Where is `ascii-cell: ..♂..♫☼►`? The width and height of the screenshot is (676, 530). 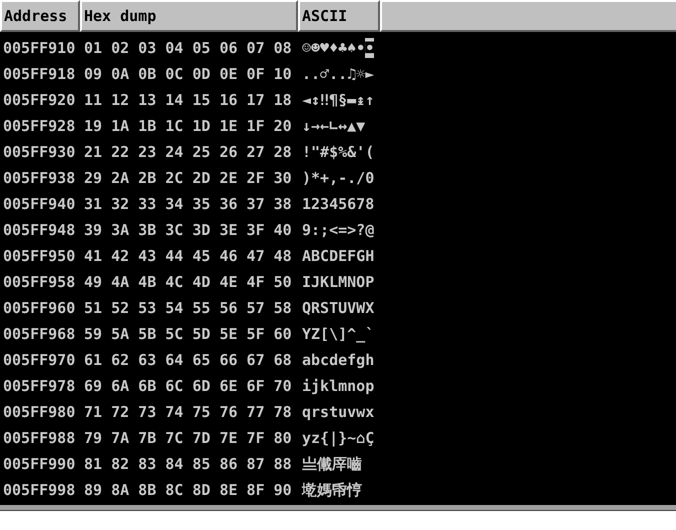 ascii-cell: ..♂..♫☼► is located at coordinates (338, 74).